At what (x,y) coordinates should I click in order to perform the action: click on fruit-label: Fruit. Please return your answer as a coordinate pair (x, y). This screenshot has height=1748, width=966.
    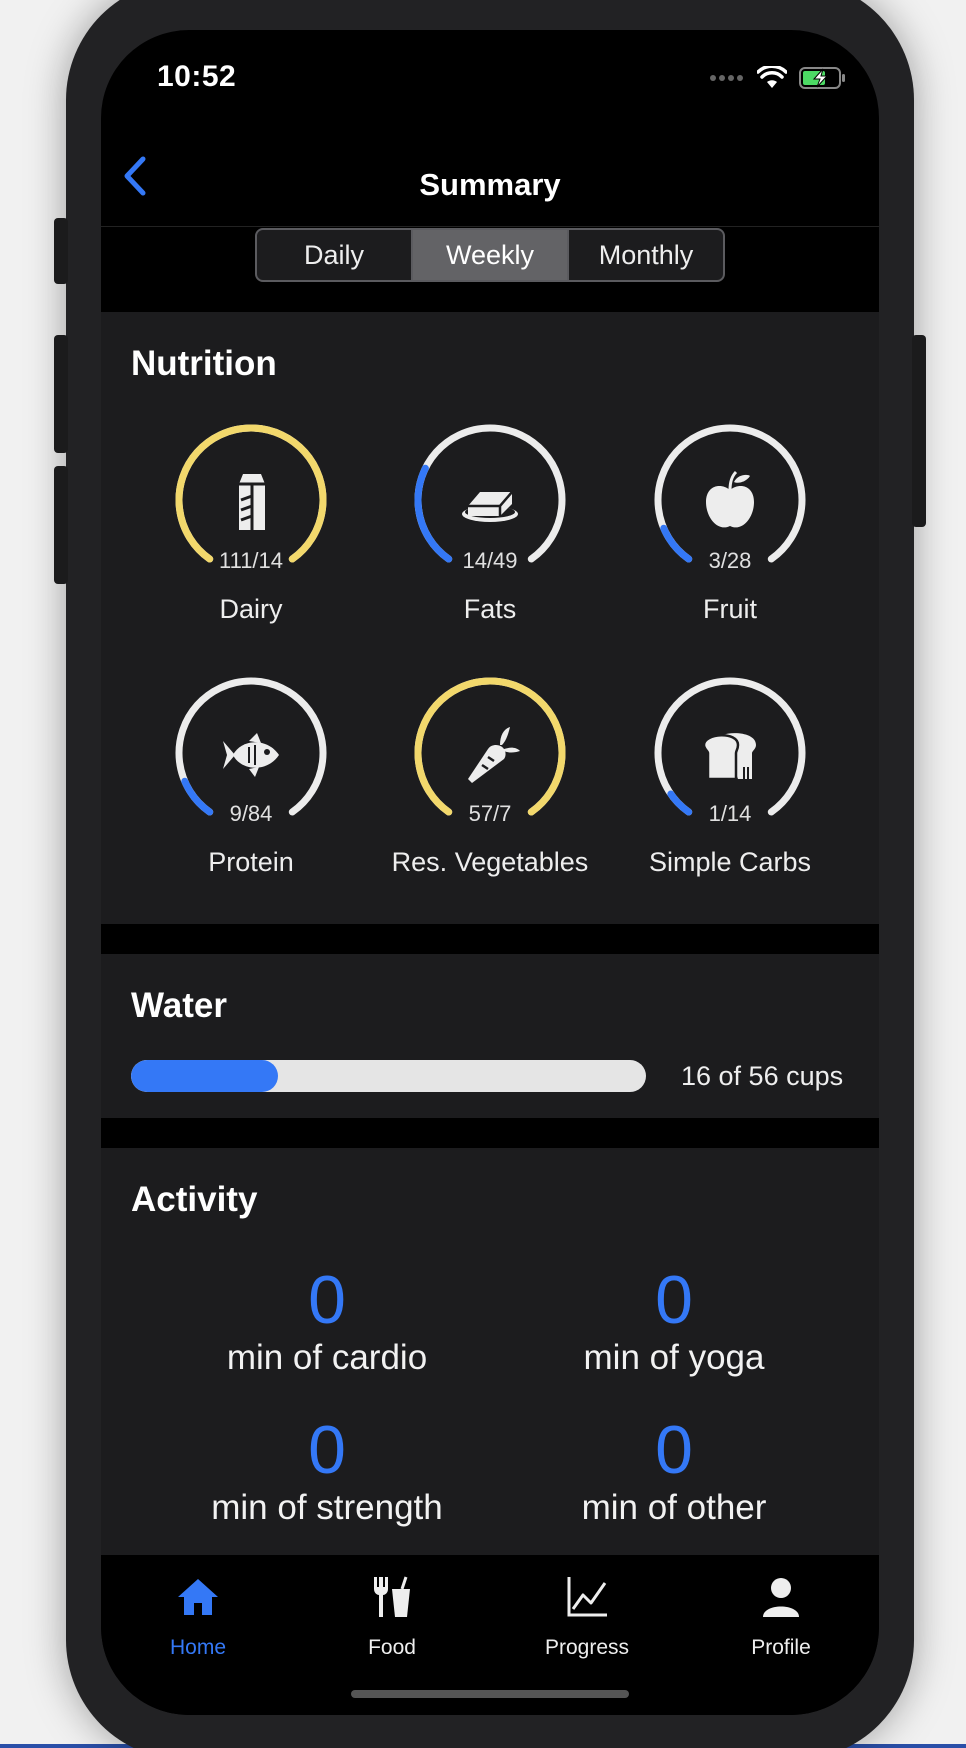
    Looking at the image, I should click on (730, 609).